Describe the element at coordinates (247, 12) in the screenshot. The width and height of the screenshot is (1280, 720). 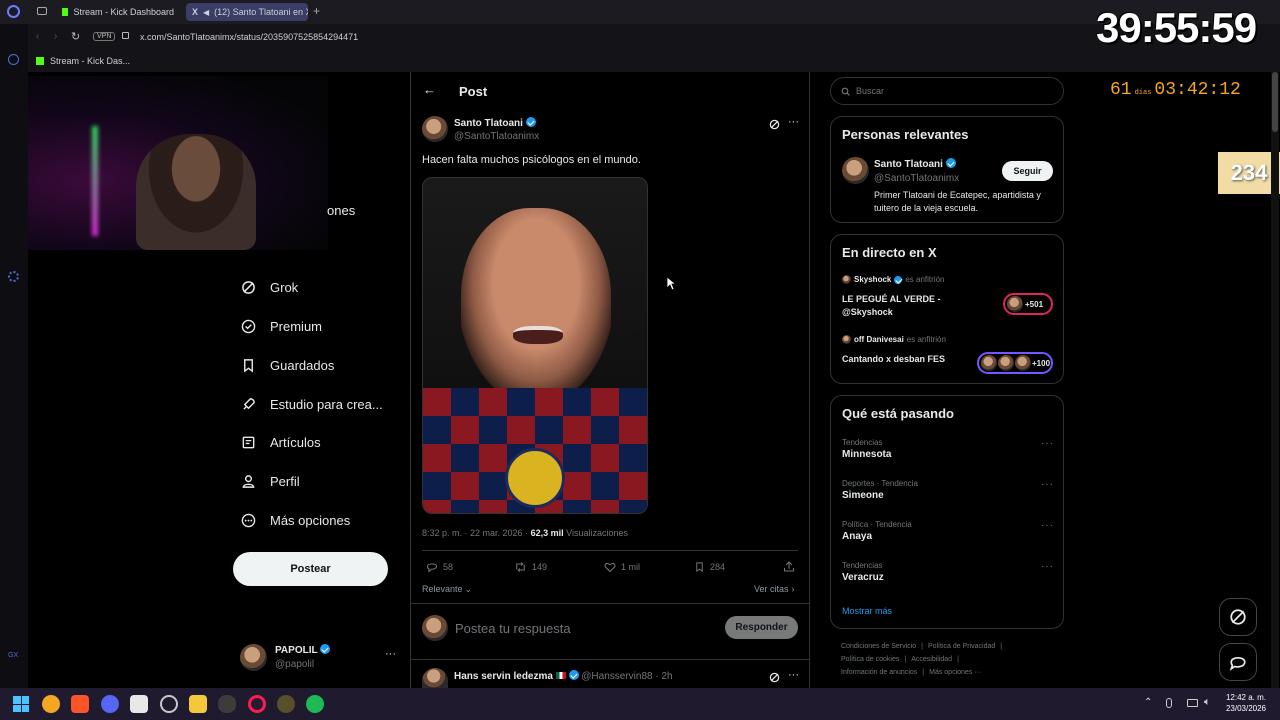
I see `tab-x-post: X ◀ (12) Santo Tlatoani en X` at that location.